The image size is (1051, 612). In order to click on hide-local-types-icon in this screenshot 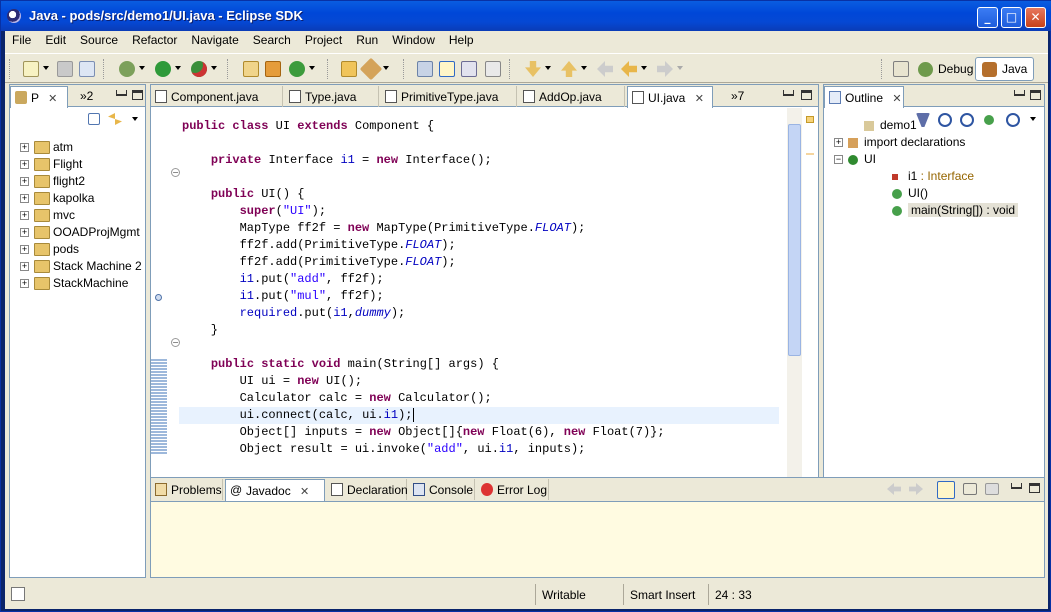, I will do `click(1013, 120)`.